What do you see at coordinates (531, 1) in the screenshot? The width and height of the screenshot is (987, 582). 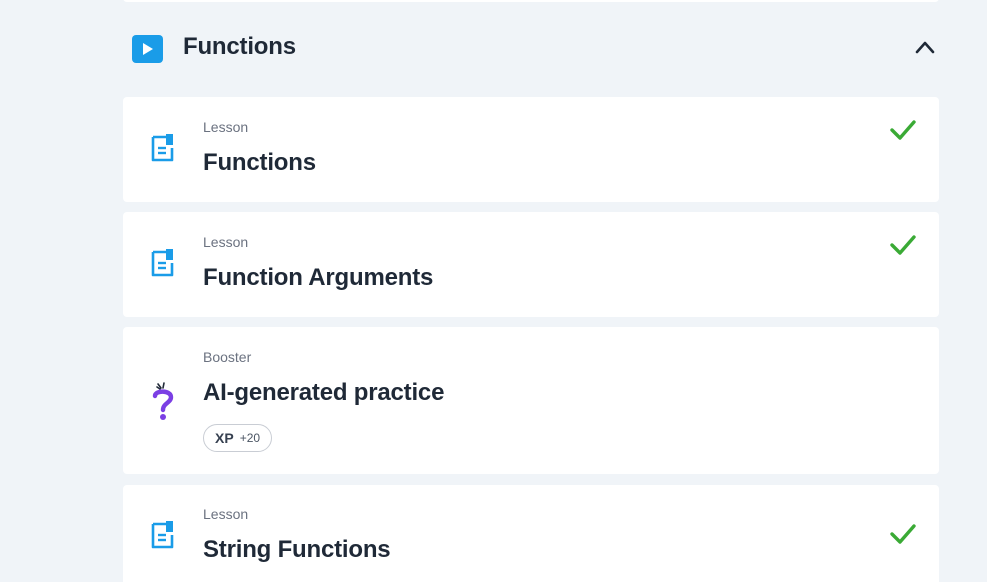 I see `previous-section-card-edge` at bounding box center [531, 1].